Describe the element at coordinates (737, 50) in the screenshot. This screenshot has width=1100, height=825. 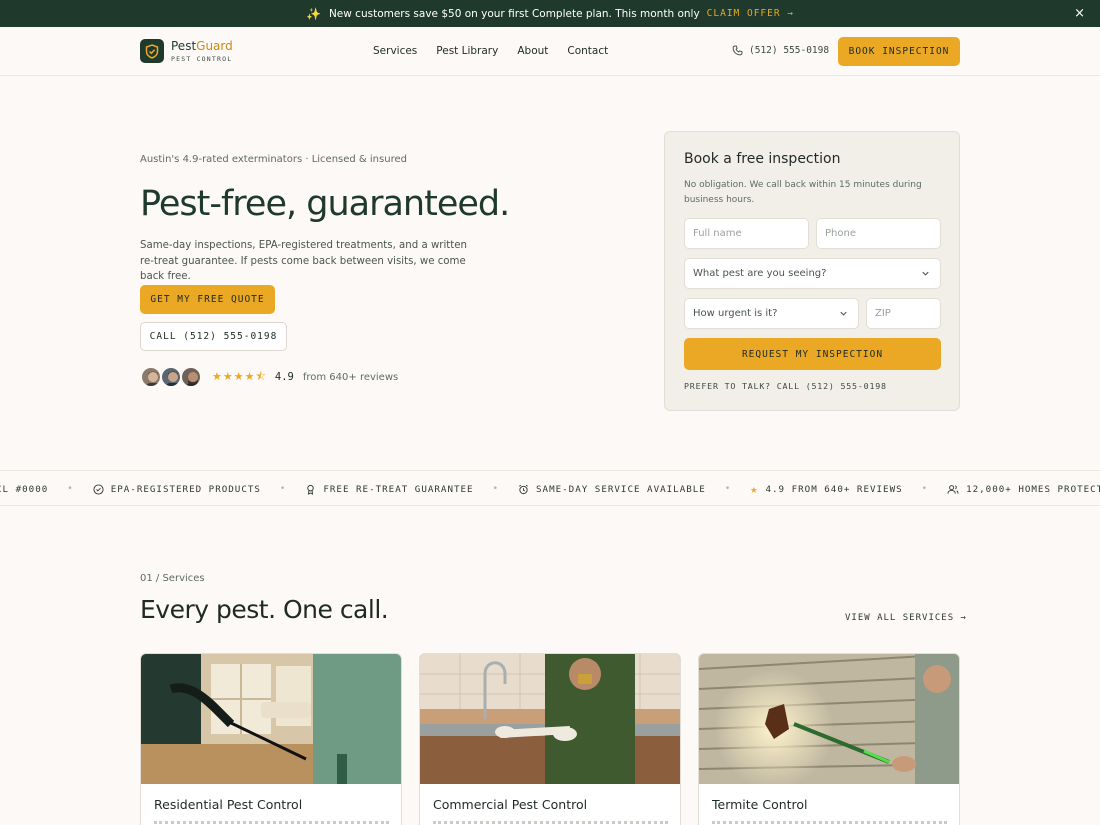
I see `phone-icon` at that location.